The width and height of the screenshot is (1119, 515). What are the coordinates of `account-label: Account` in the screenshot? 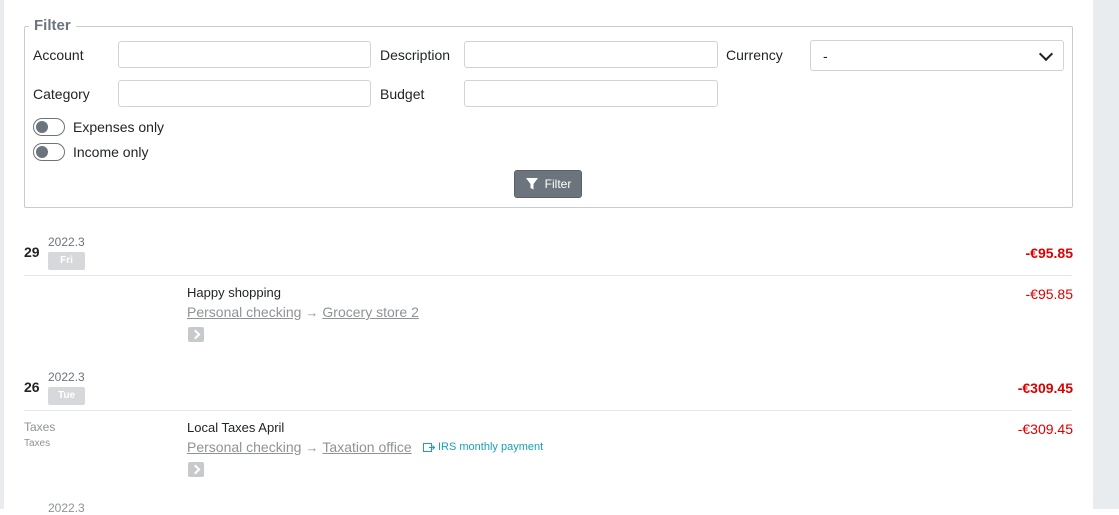 It's located at (58, 55).